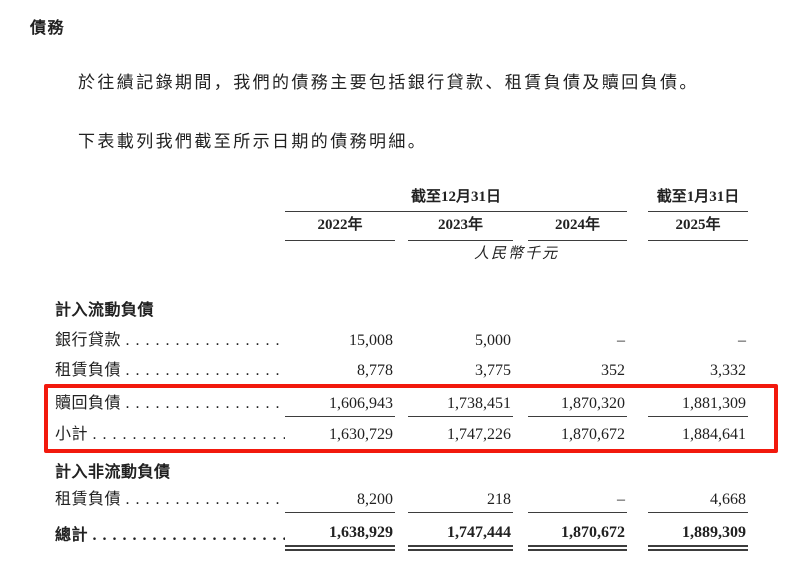  Describe the element at coordinates (340, 400) in the screenshot. I see `value-cell-2022年: 1,606,943` at that location.